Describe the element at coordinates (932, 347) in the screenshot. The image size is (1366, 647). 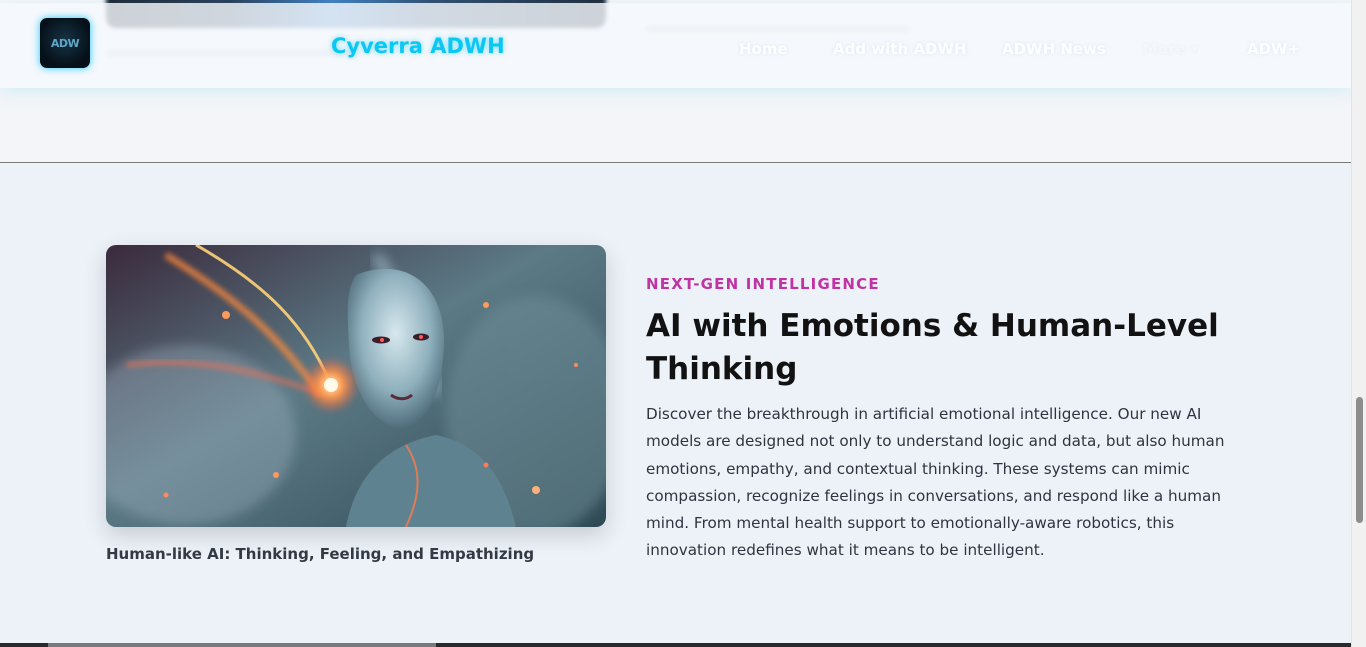
I see `feature-title: AI with Emotions & Human-Level Thinking` at that location.